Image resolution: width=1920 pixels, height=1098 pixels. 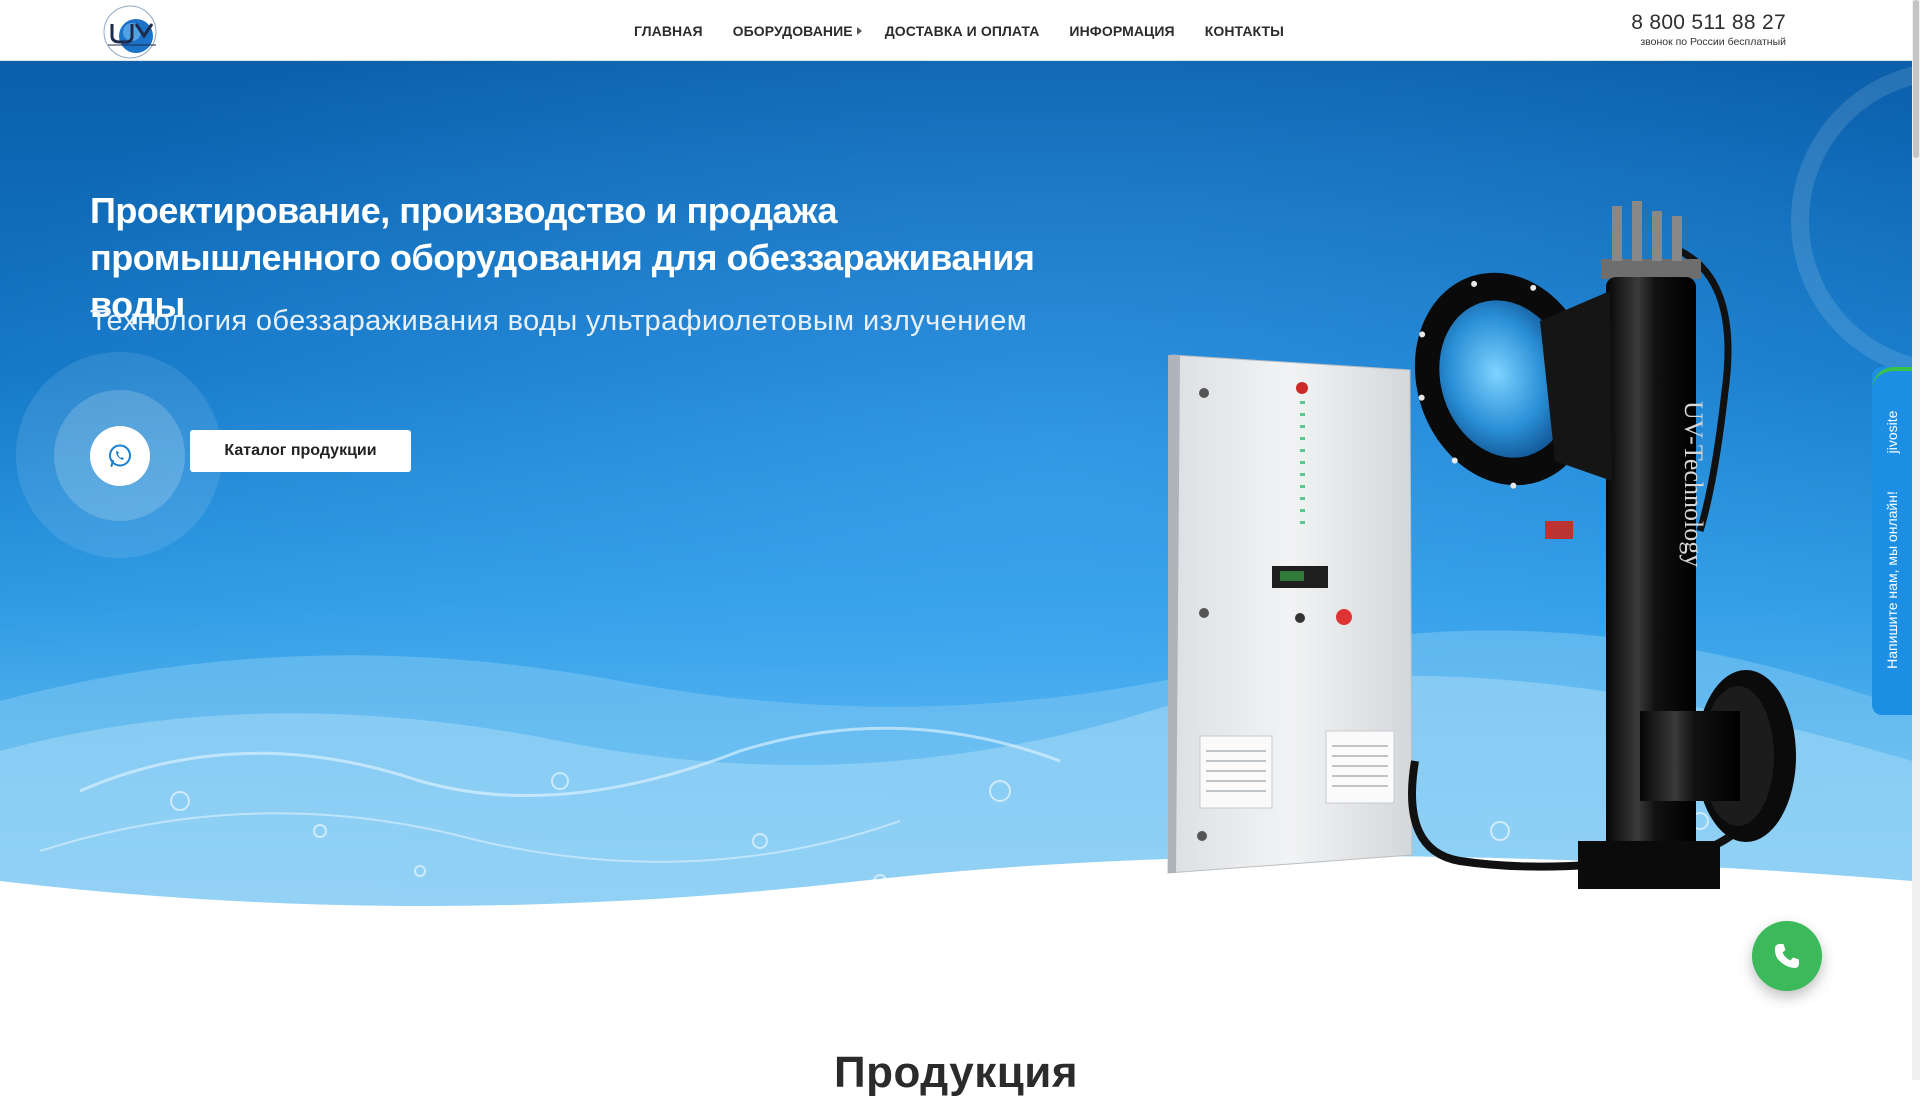 What do you see at coordinates (1892, 432) in the screenshot?
I see `chat-brand: jivosite` at bounding box center [1892, 432].